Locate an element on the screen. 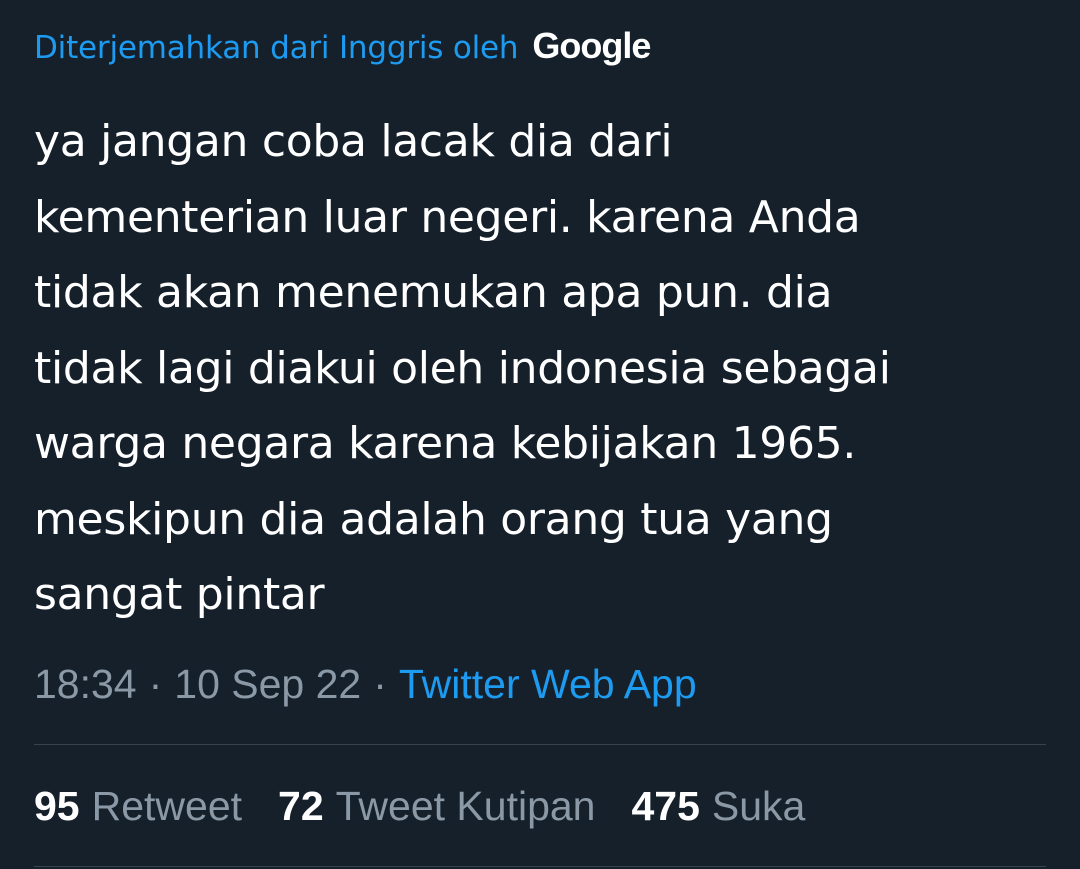 This screenshot has height=869, width=1080. google-logo: Google is located at coordinates (591, 45).